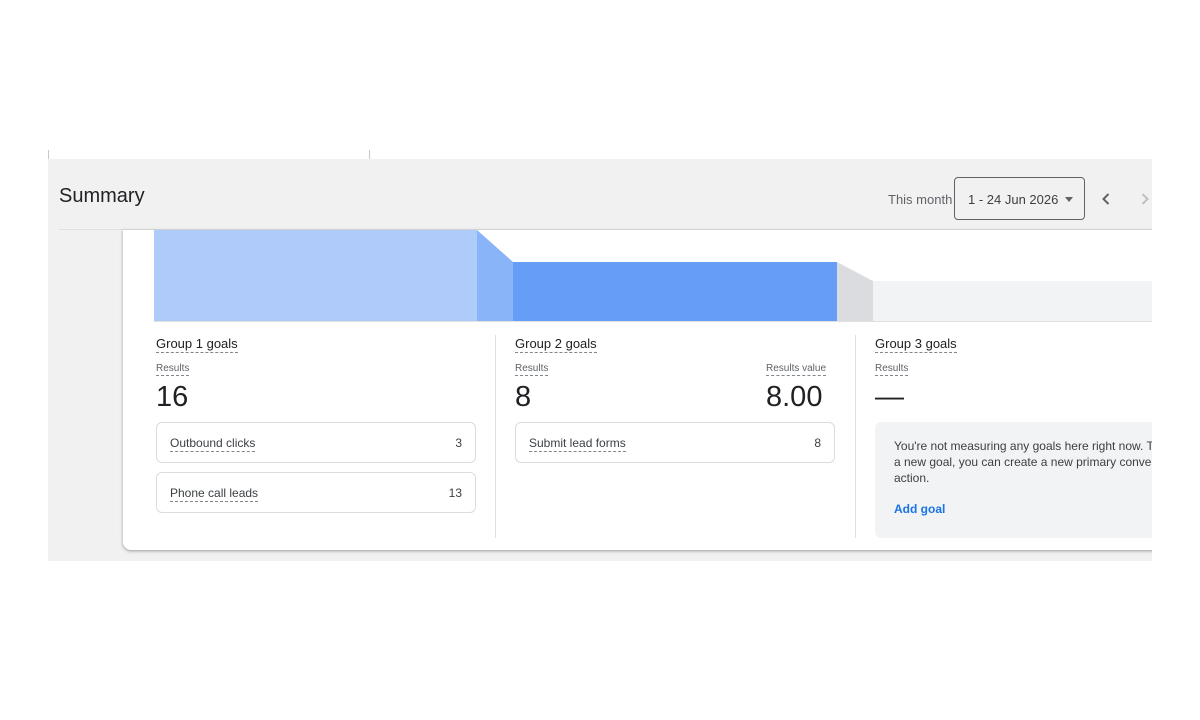 The height and width of the screenshot is (720, 1200). Describe the element at coordinates (916, 344) in the screenshot. I see `group3-title: Group 3 goals` at that location.